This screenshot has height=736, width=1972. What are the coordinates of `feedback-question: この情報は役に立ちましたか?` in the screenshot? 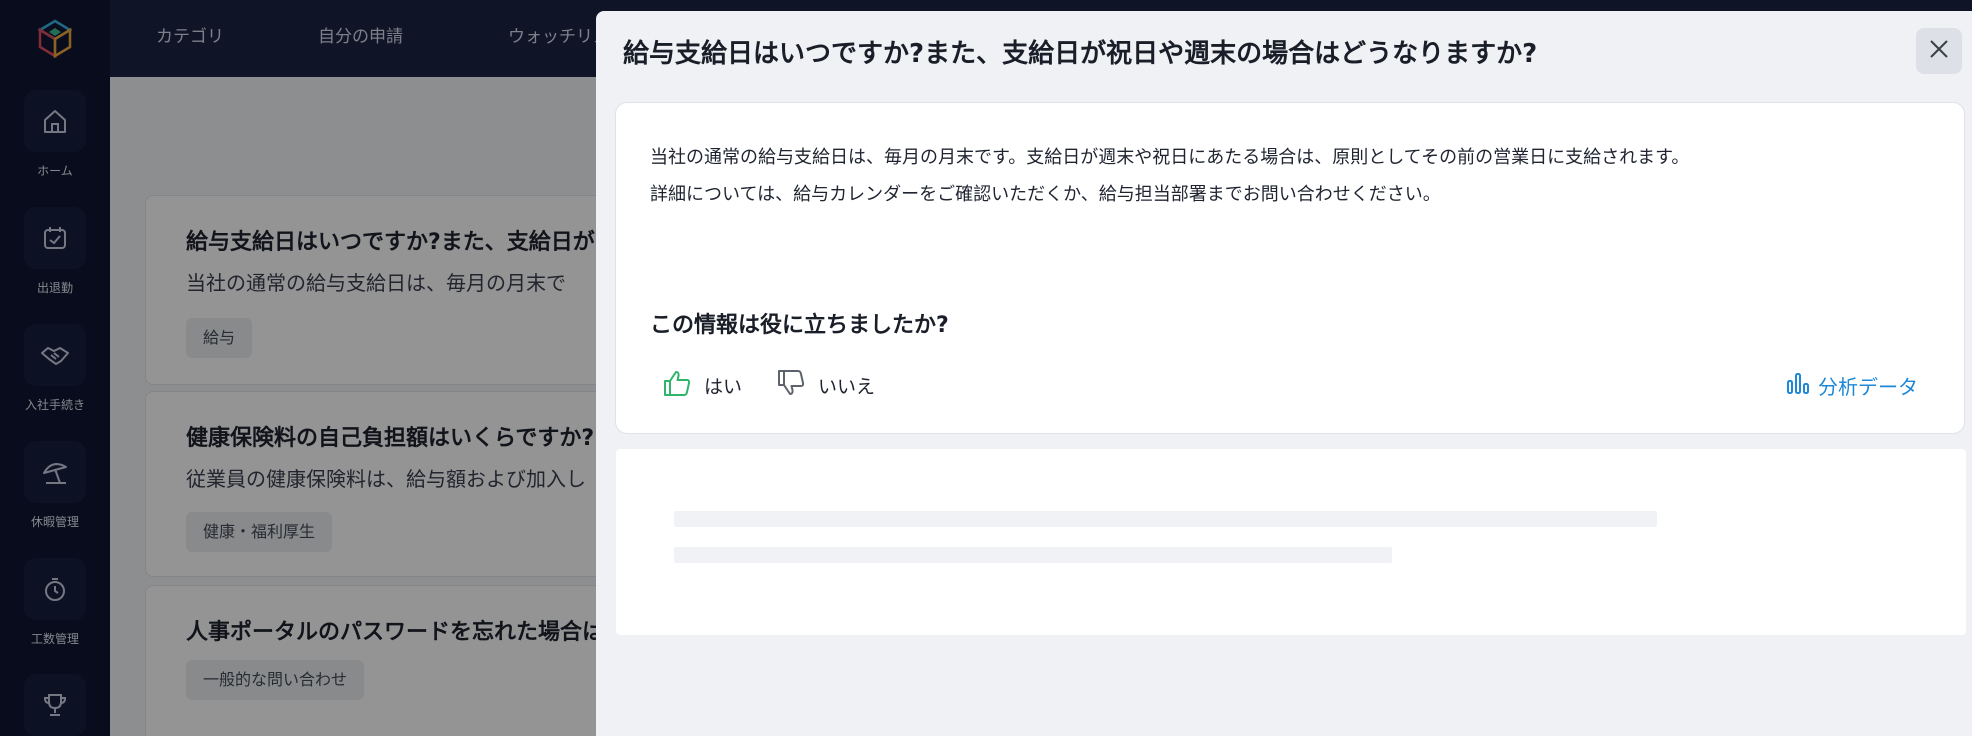 It's located at (799, 325).